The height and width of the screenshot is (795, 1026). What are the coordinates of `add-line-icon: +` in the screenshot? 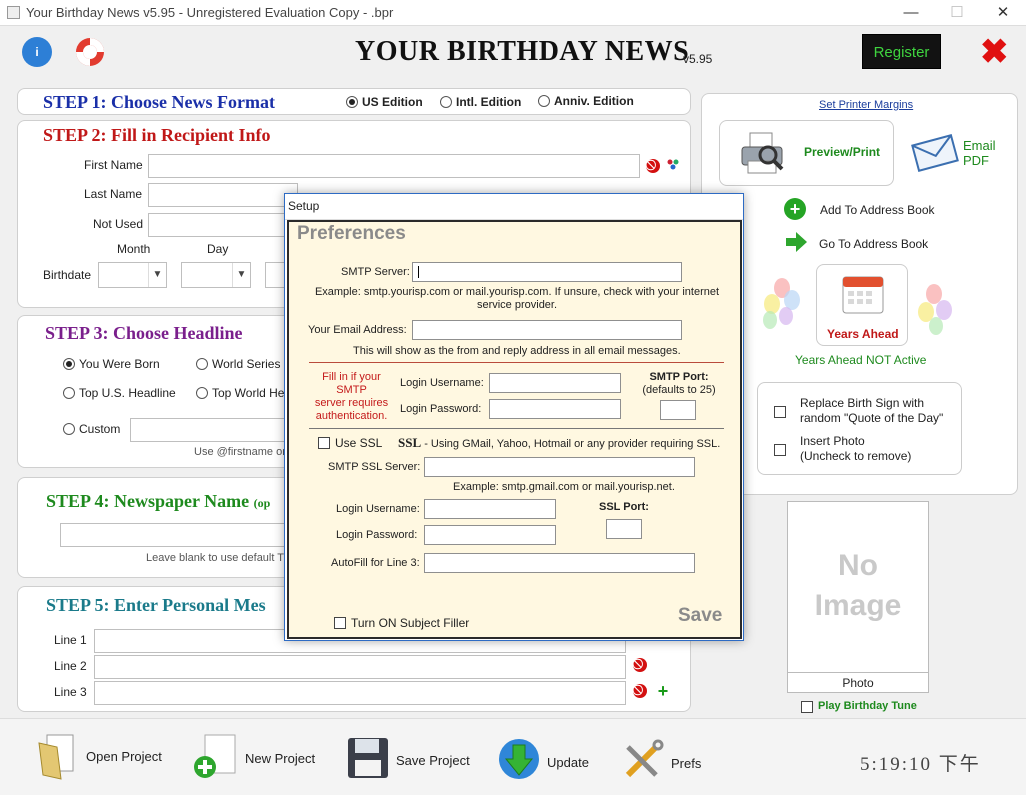 It's located at (663, 691).